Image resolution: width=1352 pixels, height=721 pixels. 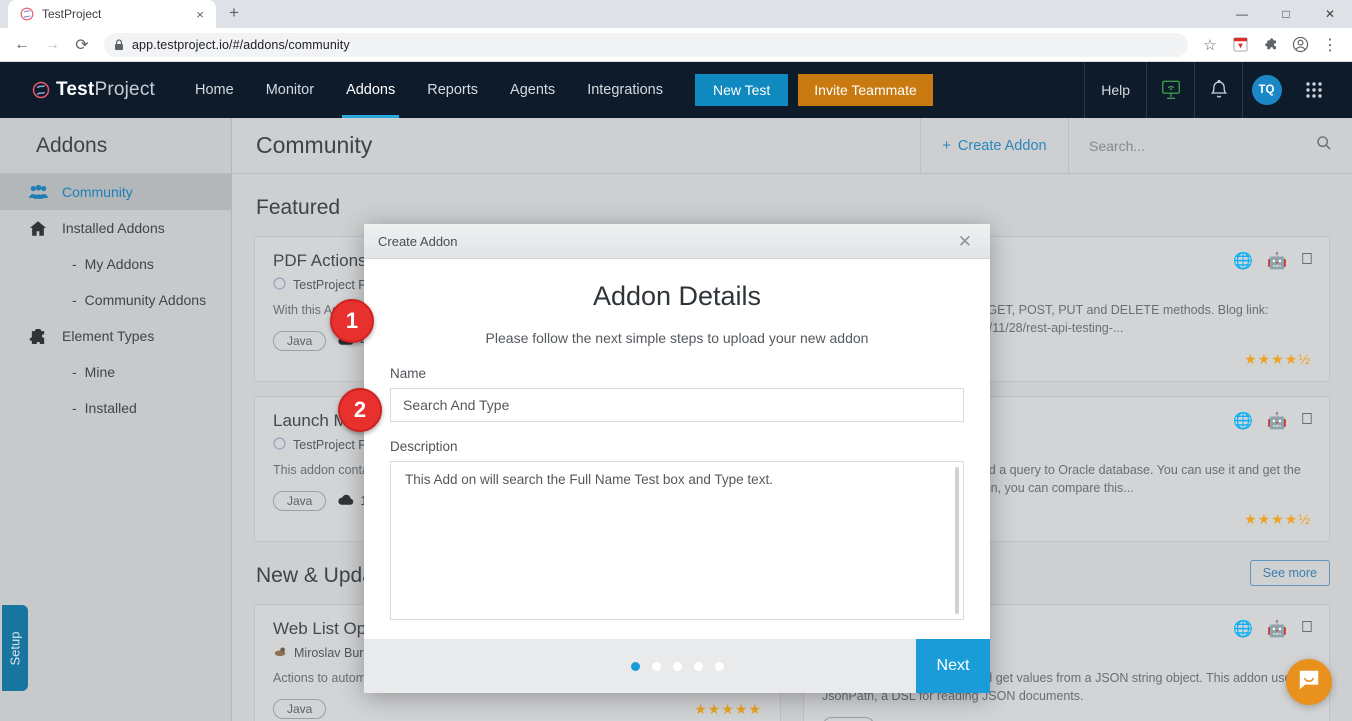 I want to click on window-minimize-button: —, so click(x=1242, y=14).